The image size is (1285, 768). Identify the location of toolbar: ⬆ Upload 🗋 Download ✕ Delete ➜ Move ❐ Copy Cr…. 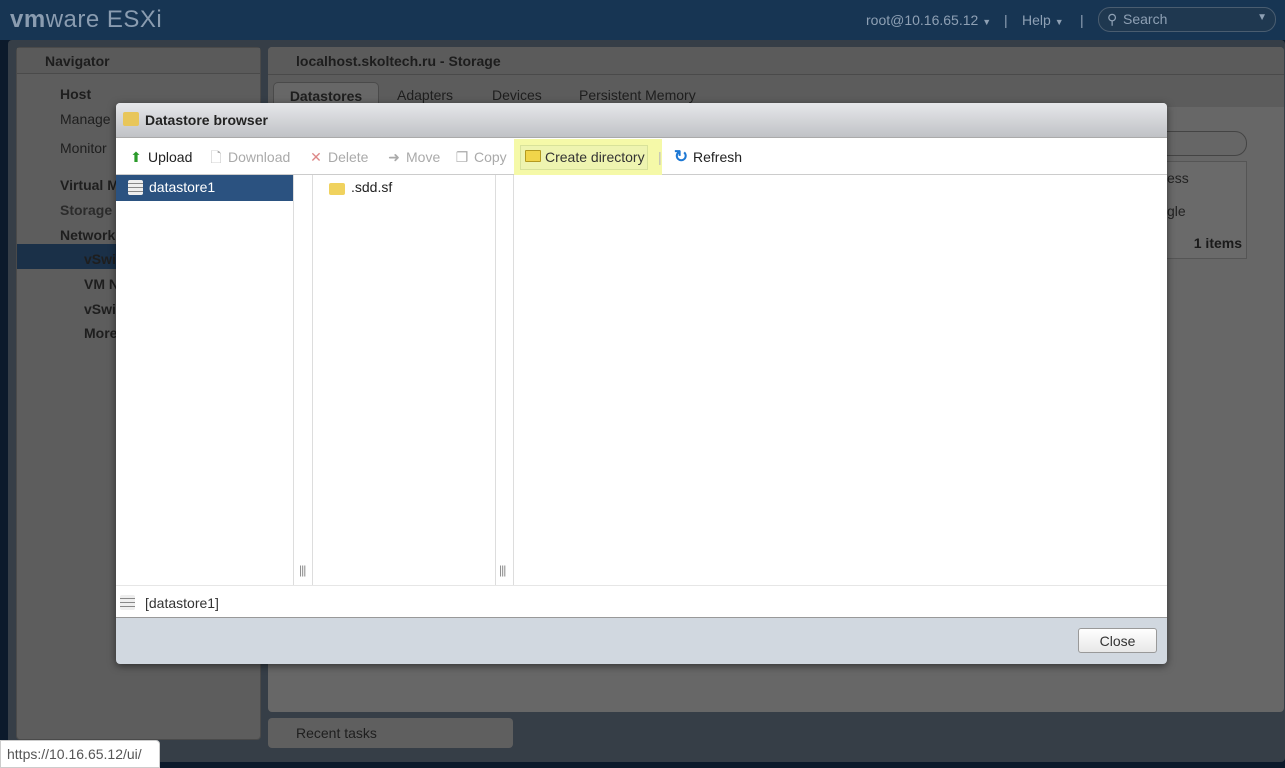
(641, 160).